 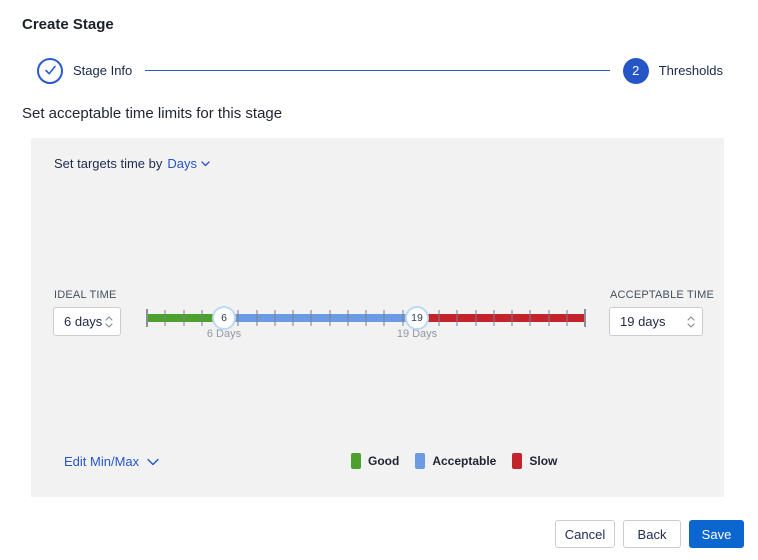 I want to click on slider-legend: Good Acceptable Slow, so click(x=454, y=461).